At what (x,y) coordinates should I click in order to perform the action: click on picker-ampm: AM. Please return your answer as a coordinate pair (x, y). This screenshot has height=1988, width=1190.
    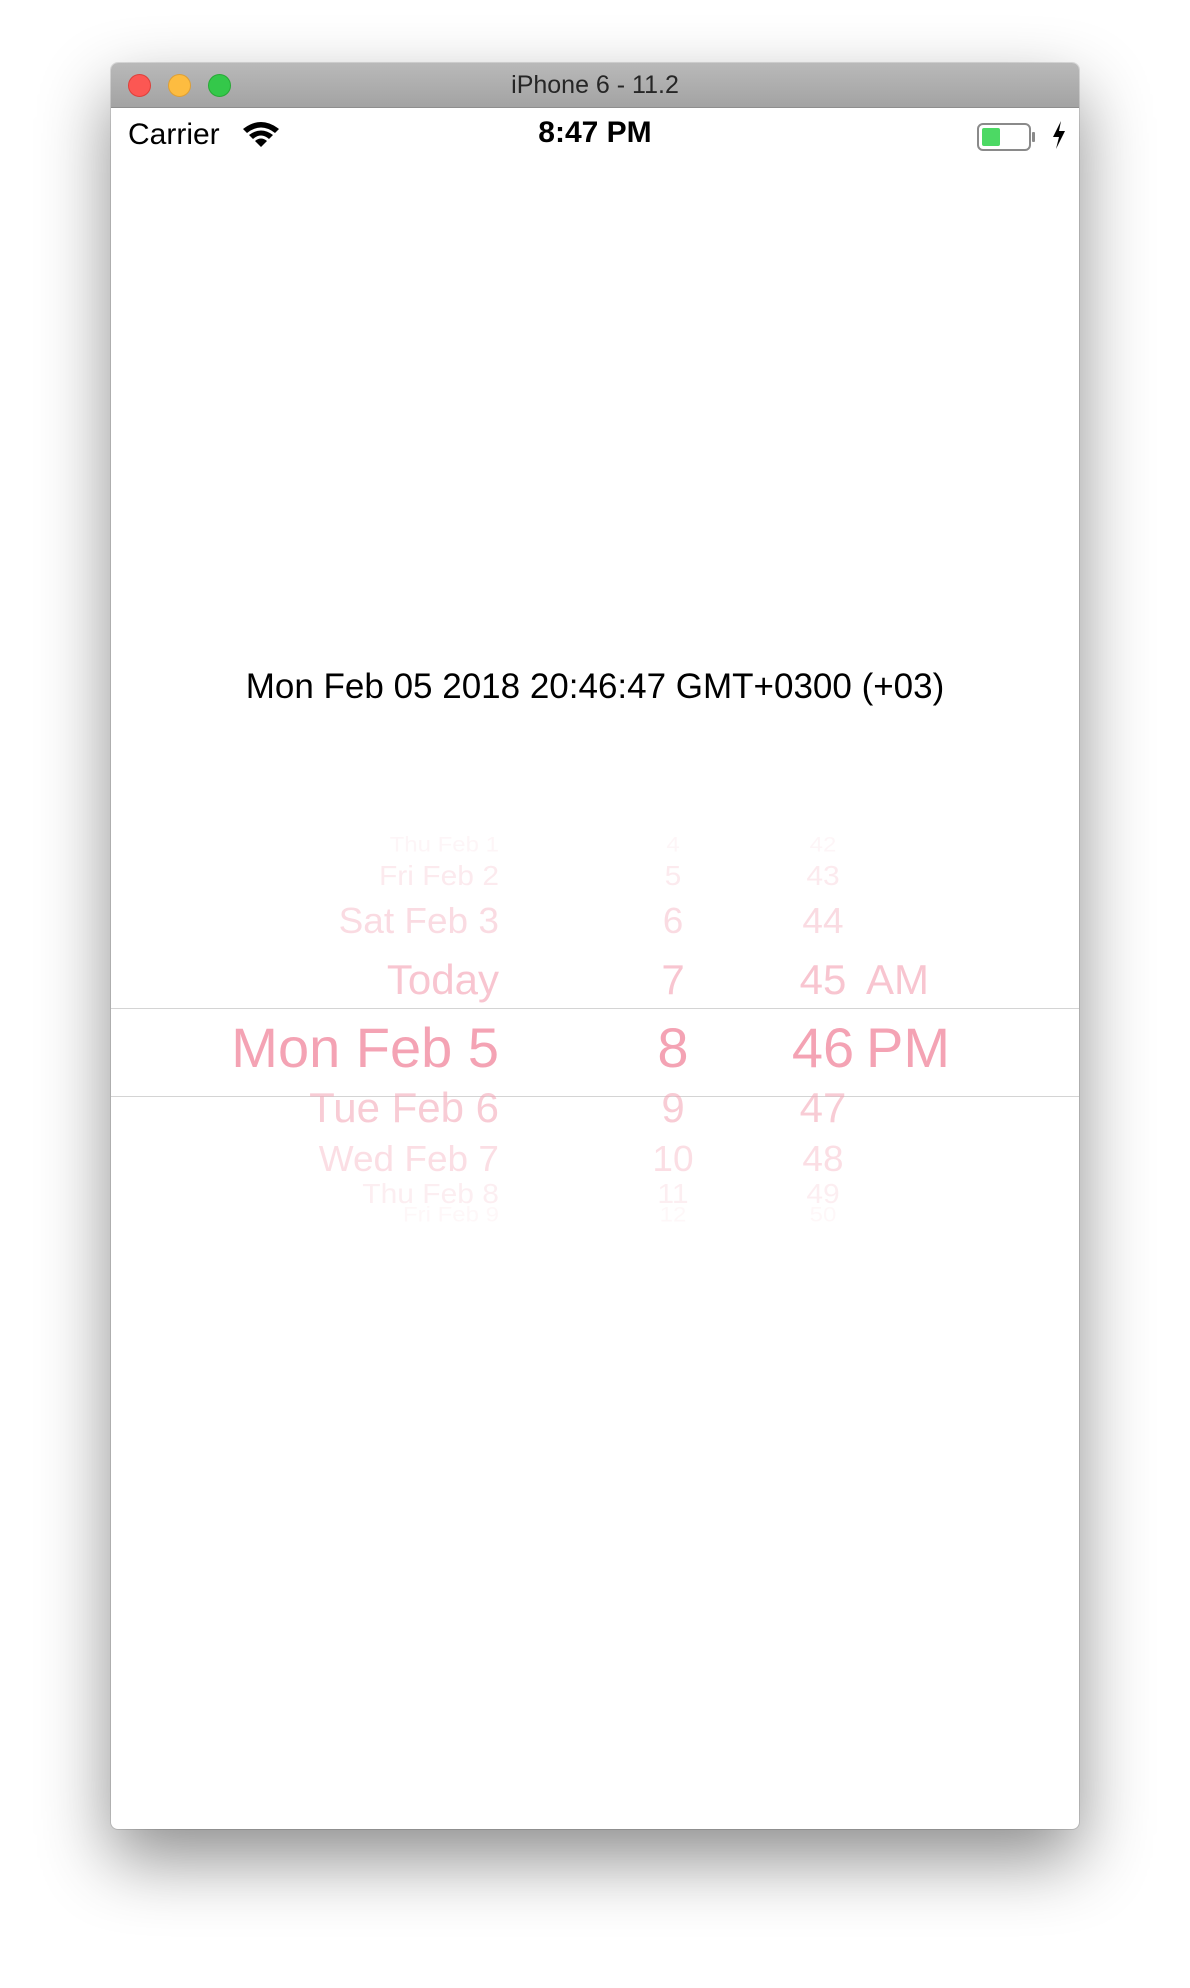
    Looking at the image, I should click on (897, 979).